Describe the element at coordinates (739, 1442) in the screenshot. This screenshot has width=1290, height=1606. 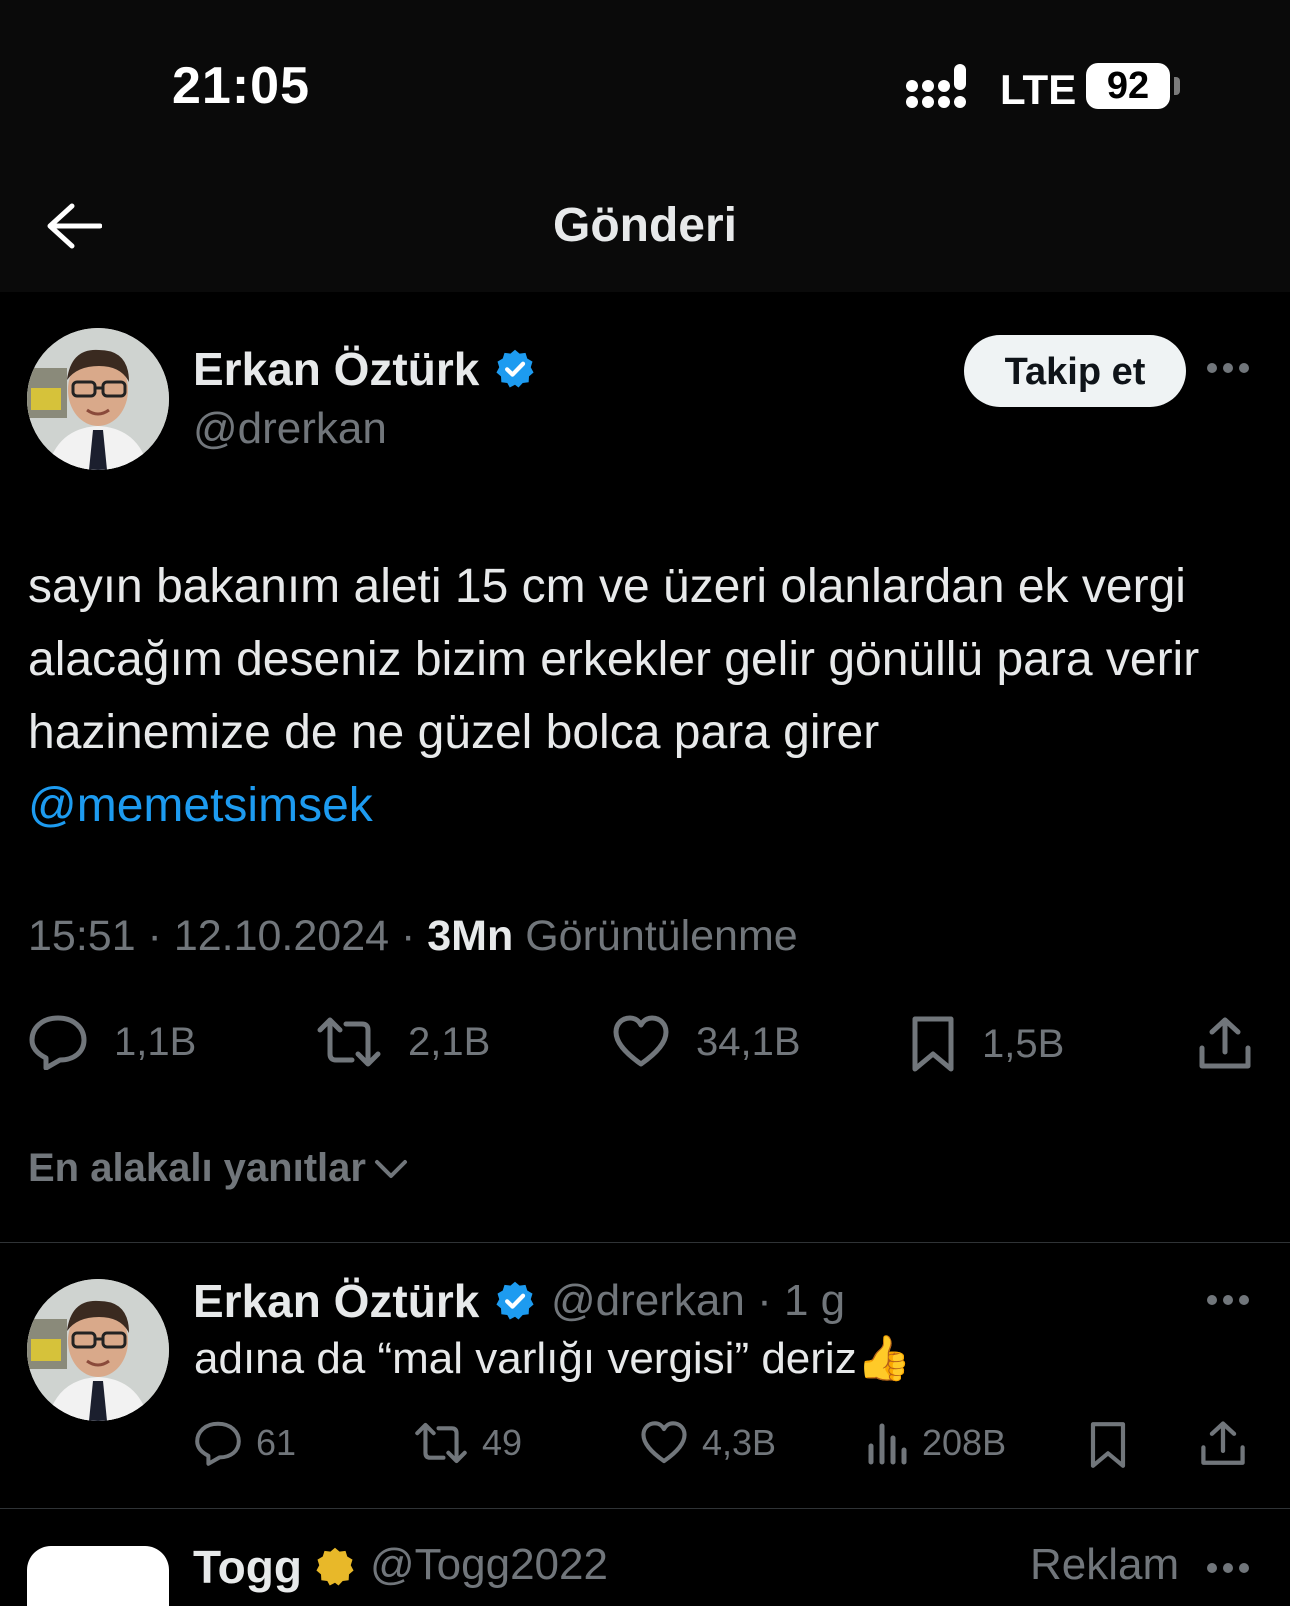
I see `reply-like-count: 4,3B` at that location.